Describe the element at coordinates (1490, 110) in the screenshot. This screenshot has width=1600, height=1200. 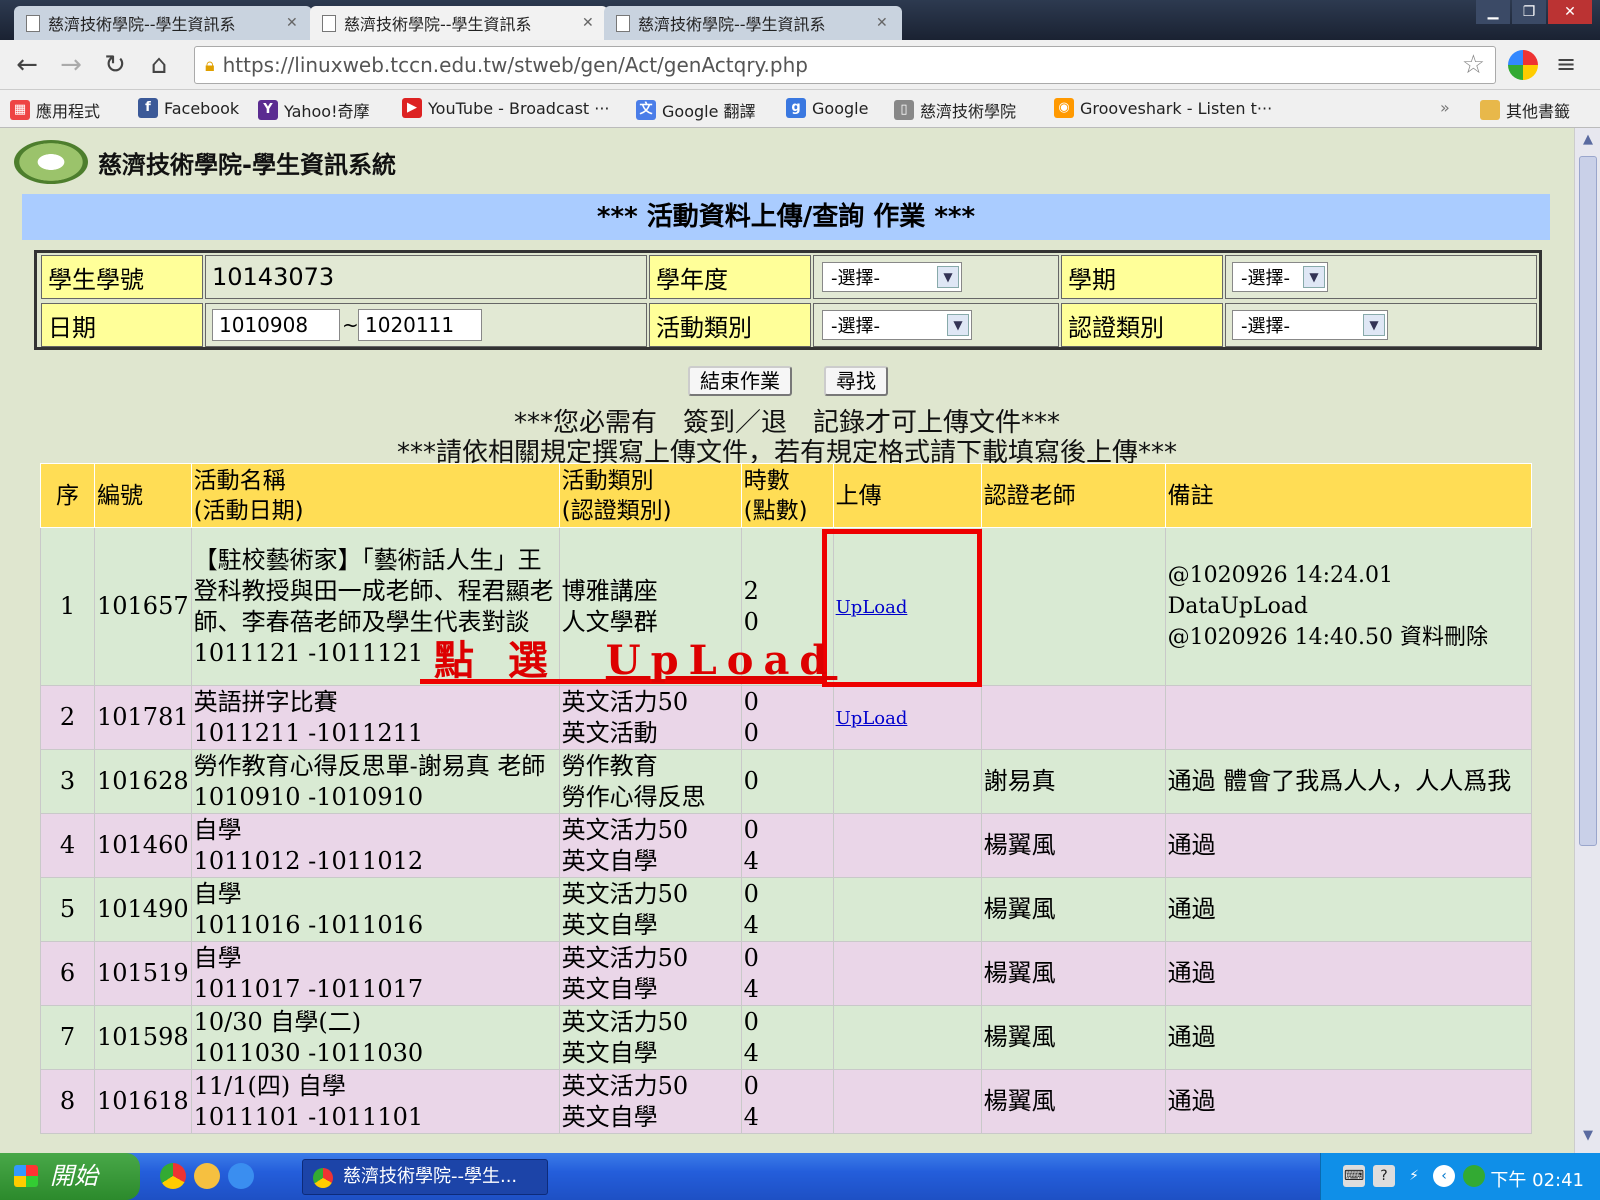
I see `folder-icon` at that location.